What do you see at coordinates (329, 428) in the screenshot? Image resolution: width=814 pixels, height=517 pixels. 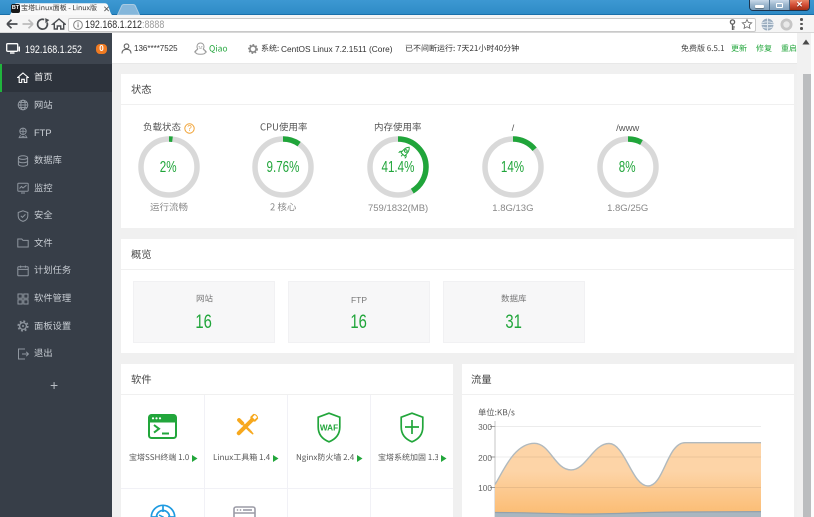 I see `svg-text: WAF` at bounding box center [329, 428].